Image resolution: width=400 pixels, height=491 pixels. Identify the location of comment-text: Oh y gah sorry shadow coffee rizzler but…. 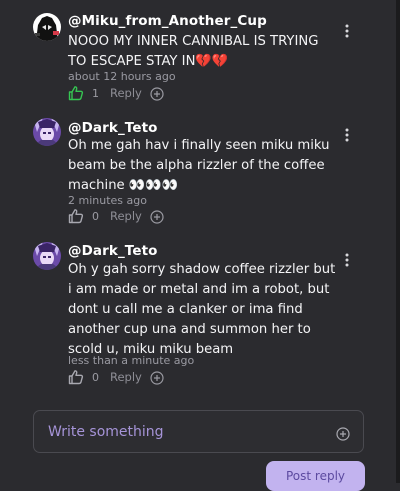
(202, 309).